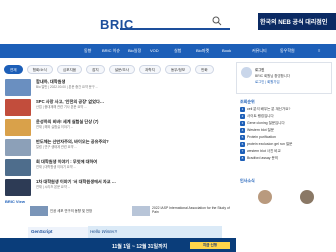  What do you see at coordinates (154, 50) in the screenshot?
I see `nav-item-3: VOD` at bounding box center [154, 50].